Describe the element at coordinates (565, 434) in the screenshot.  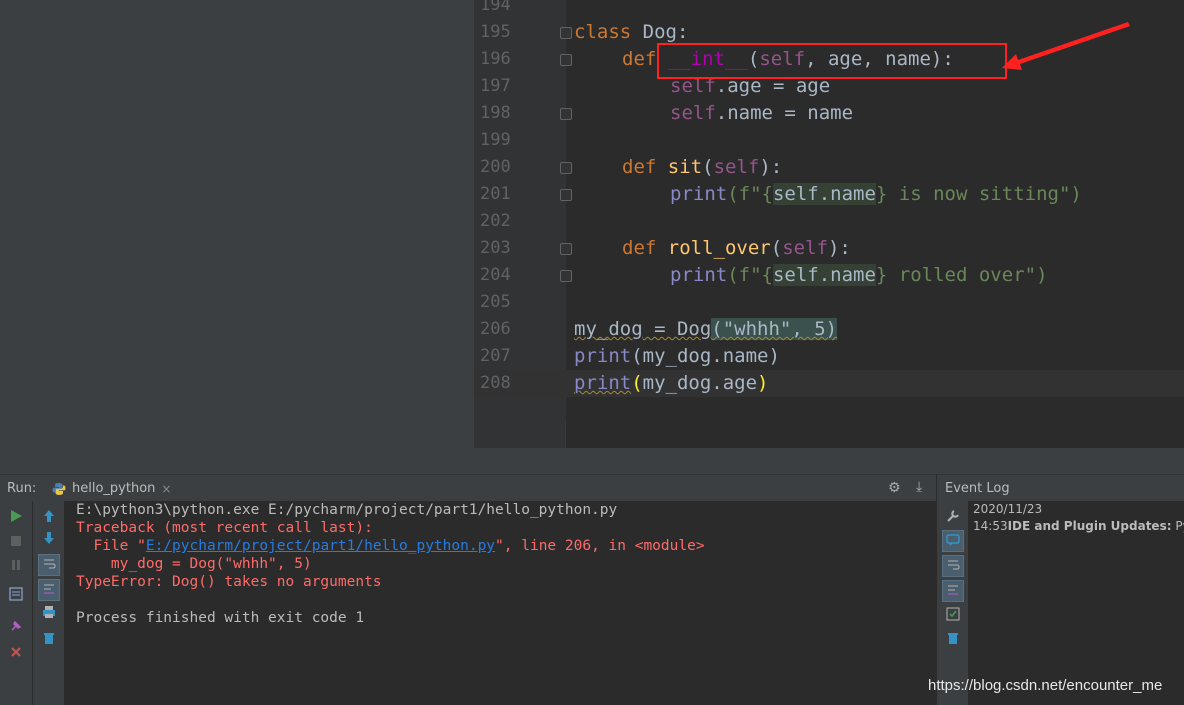
I see `gutter-guide` at that location.